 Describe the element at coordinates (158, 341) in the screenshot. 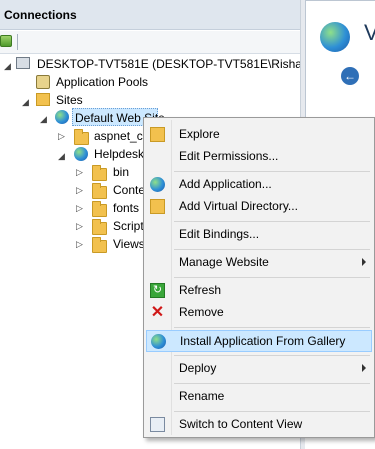

I see `gallery-icon` at that location.